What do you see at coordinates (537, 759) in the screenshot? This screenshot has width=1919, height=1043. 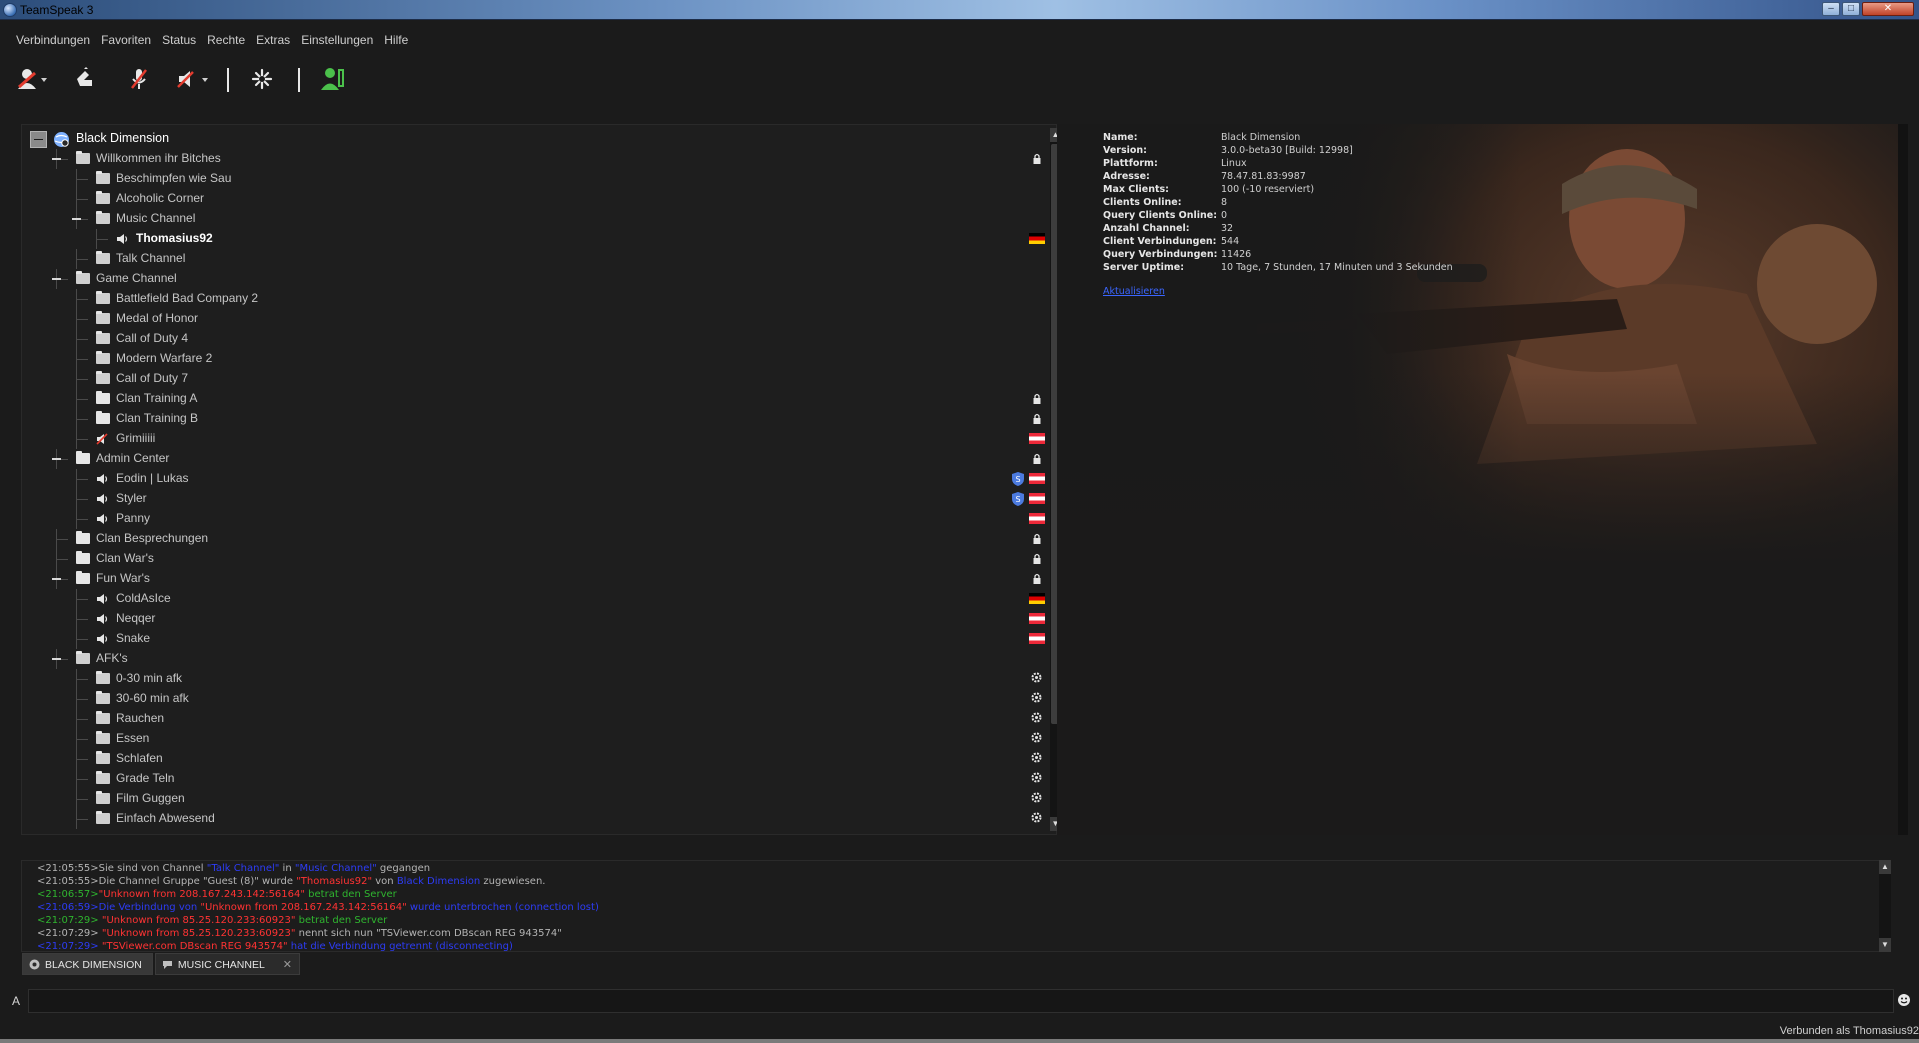 I see `tree-channel-row: Schlafen` at bounding box center [537, 759].